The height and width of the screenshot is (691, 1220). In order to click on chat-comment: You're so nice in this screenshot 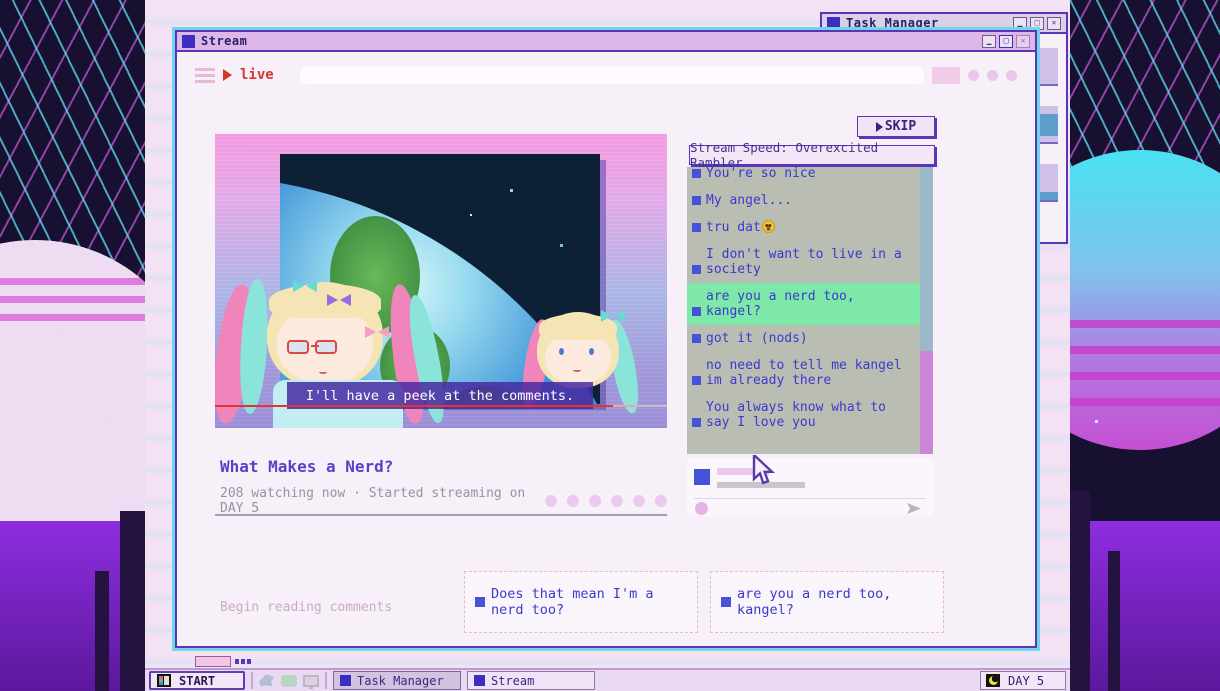, I will do `click(803, 177)`.